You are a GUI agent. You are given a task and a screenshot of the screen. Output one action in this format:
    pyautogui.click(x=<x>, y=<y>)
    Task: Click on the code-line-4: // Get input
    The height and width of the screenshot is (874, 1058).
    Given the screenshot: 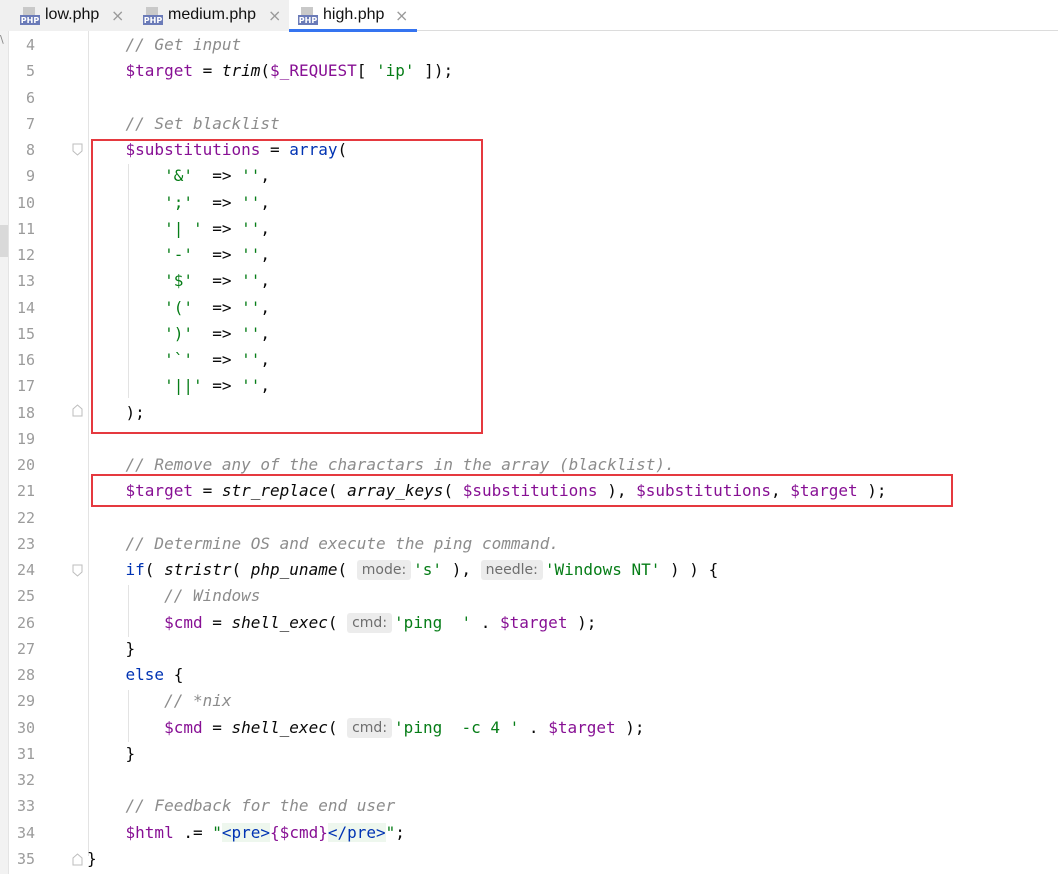 What is the action you would take?
    pyautogui.click(x=183, y=44)
    